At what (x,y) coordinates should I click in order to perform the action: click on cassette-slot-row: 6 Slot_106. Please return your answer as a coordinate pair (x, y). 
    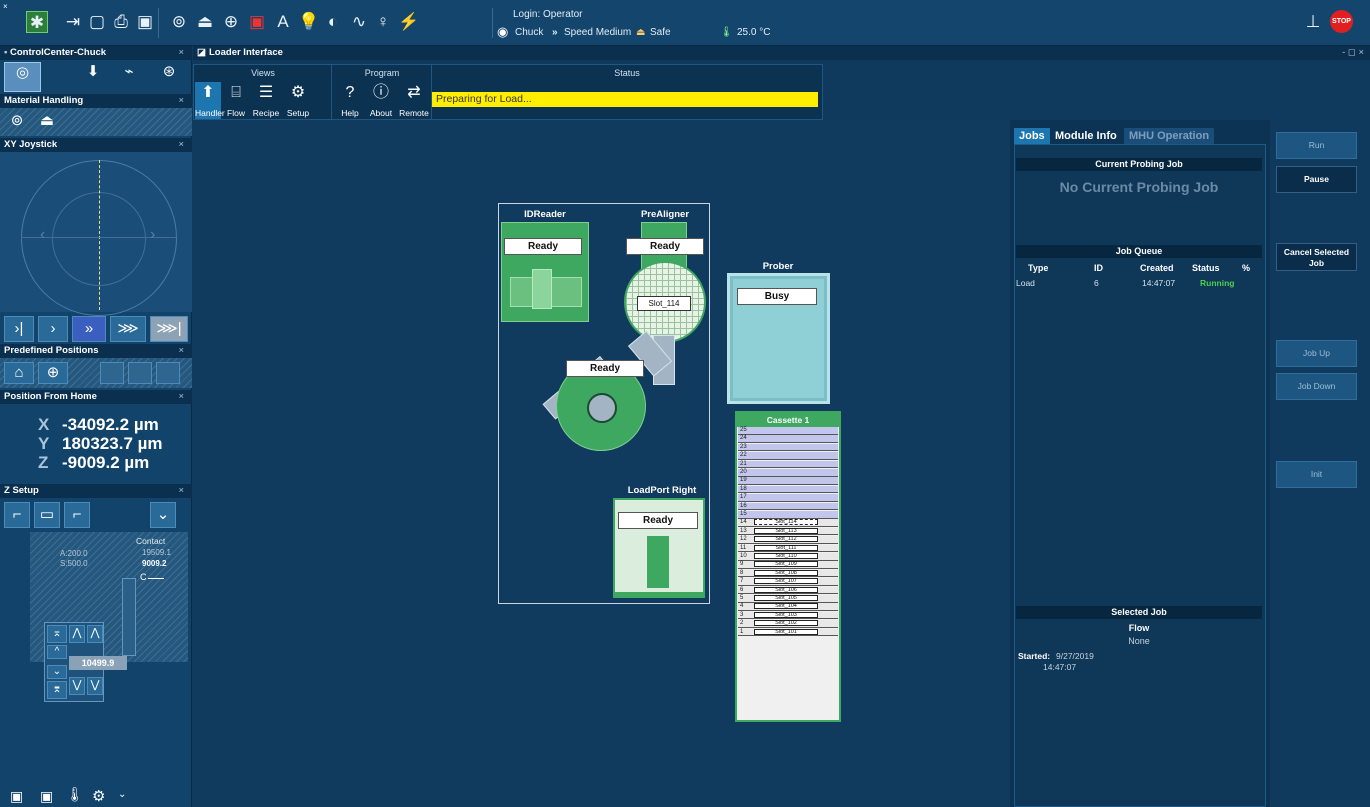
    Looking at the image, I should click on (788, 590).